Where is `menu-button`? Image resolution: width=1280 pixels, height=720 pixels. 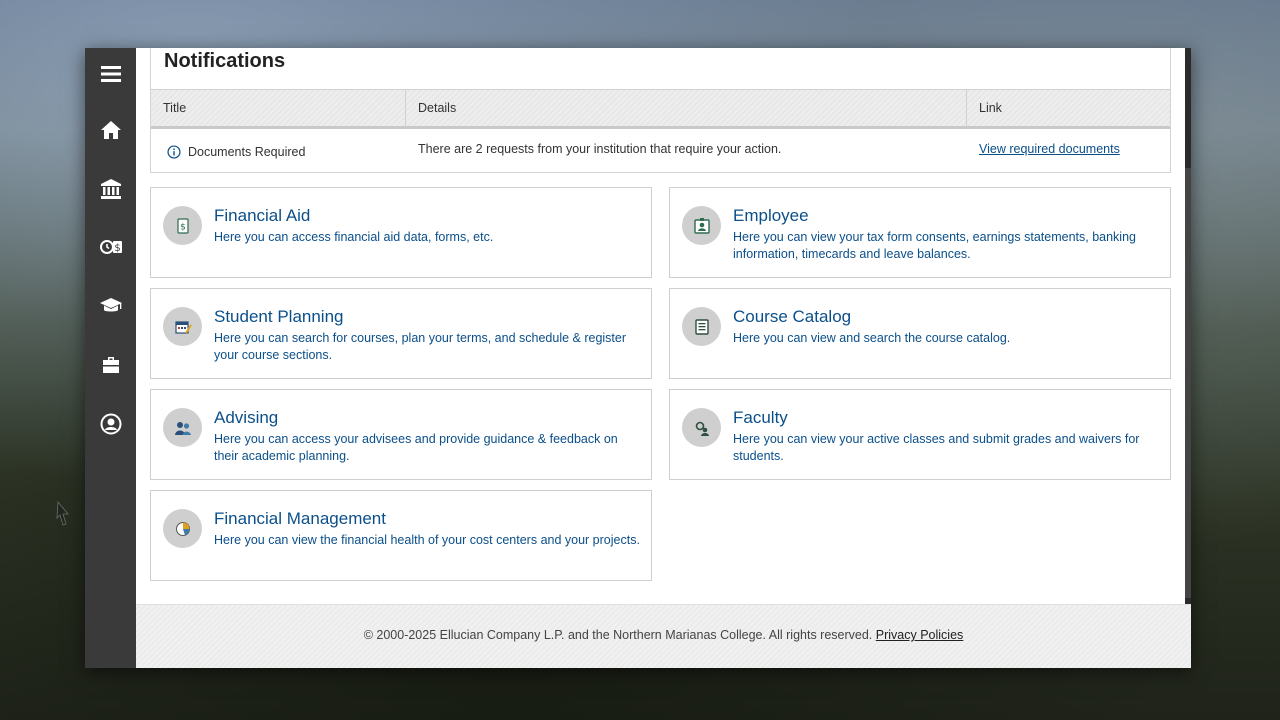 menu-button is located at coordinates (110, 74).